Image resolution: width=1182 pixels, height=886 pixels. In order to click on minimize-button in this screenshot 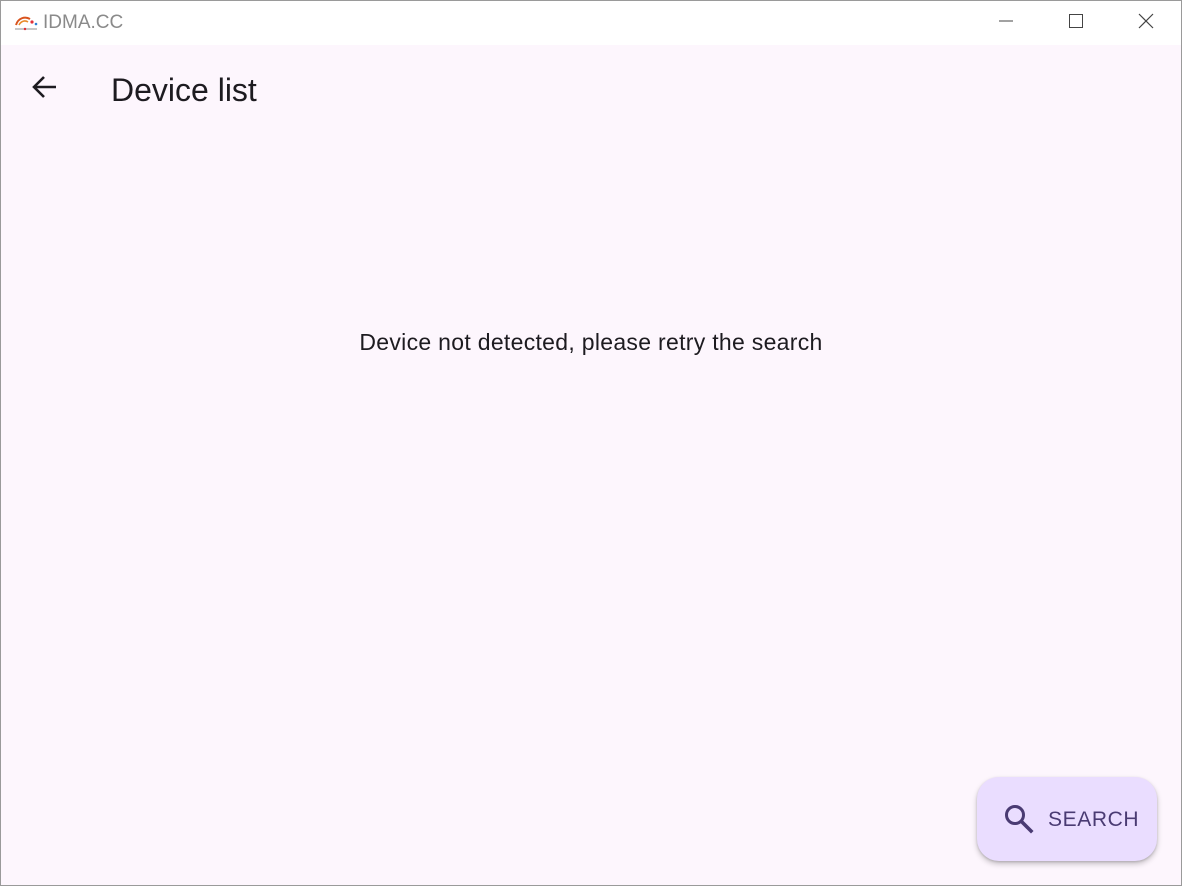, I will do `click(1006, 23)`.